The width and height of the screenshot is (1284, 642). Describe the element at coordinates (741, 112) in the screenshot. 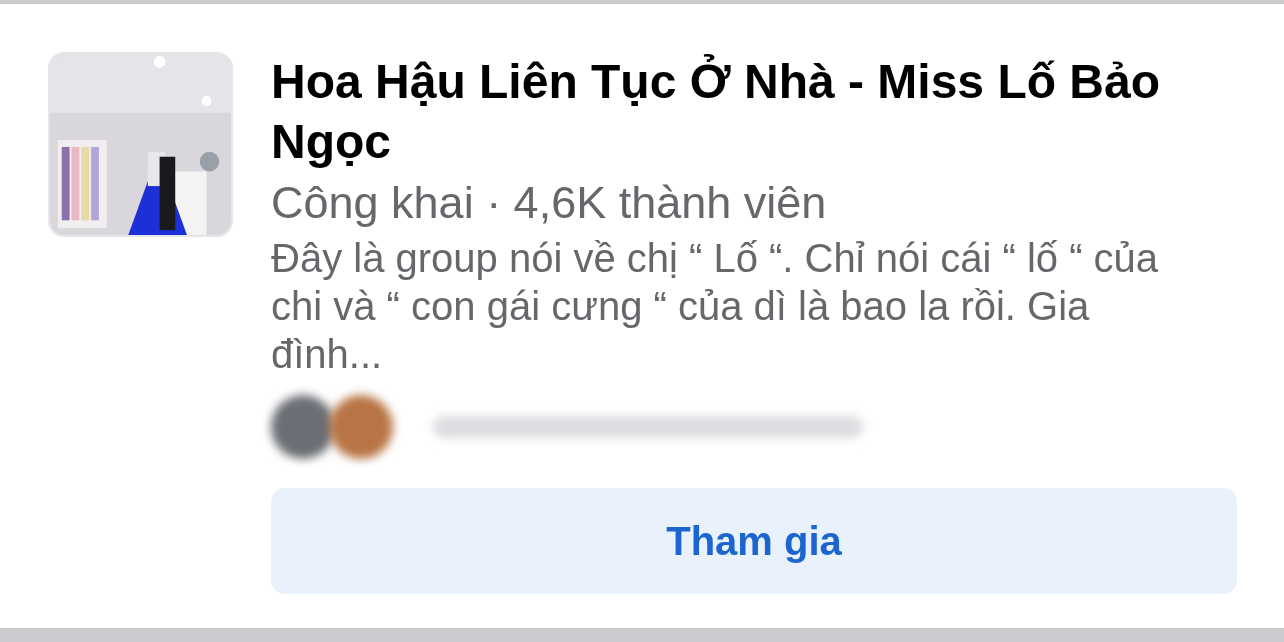

I see `group-name: Hoa Hậu Liên Tục Ở Nhà - Miss Lố Bảo Ngọc` at that location.